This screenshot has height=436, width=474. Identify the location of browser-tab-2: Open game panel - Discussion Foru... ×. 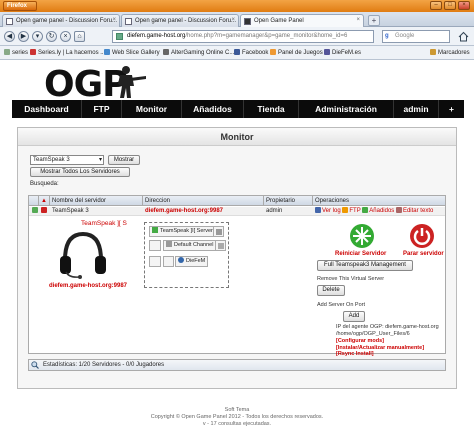
(180, 20).